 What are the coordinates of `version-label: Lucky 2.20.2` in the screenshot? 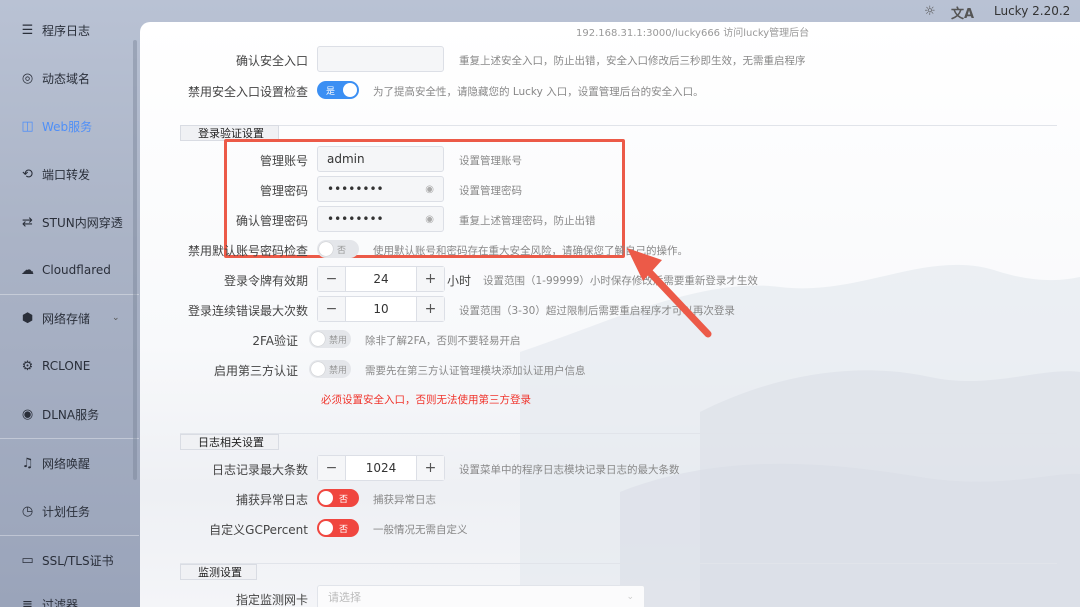 It's located at (1032, 11).